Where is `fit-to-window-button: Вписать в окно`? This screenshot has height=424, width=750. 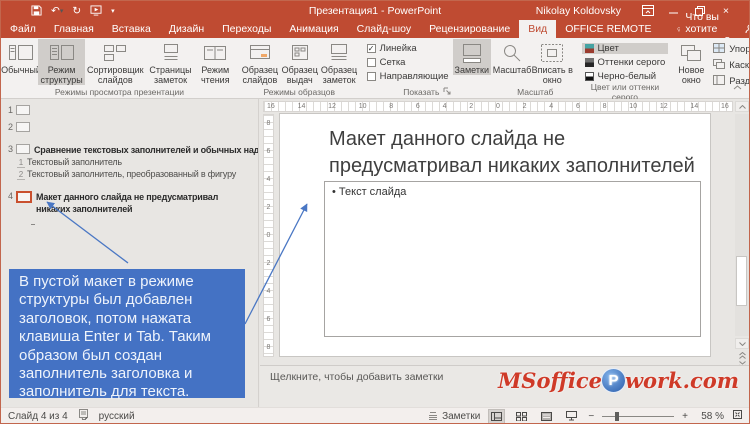 fit-to-window-button: Вписать в окно is located at coordinates (552, 62).